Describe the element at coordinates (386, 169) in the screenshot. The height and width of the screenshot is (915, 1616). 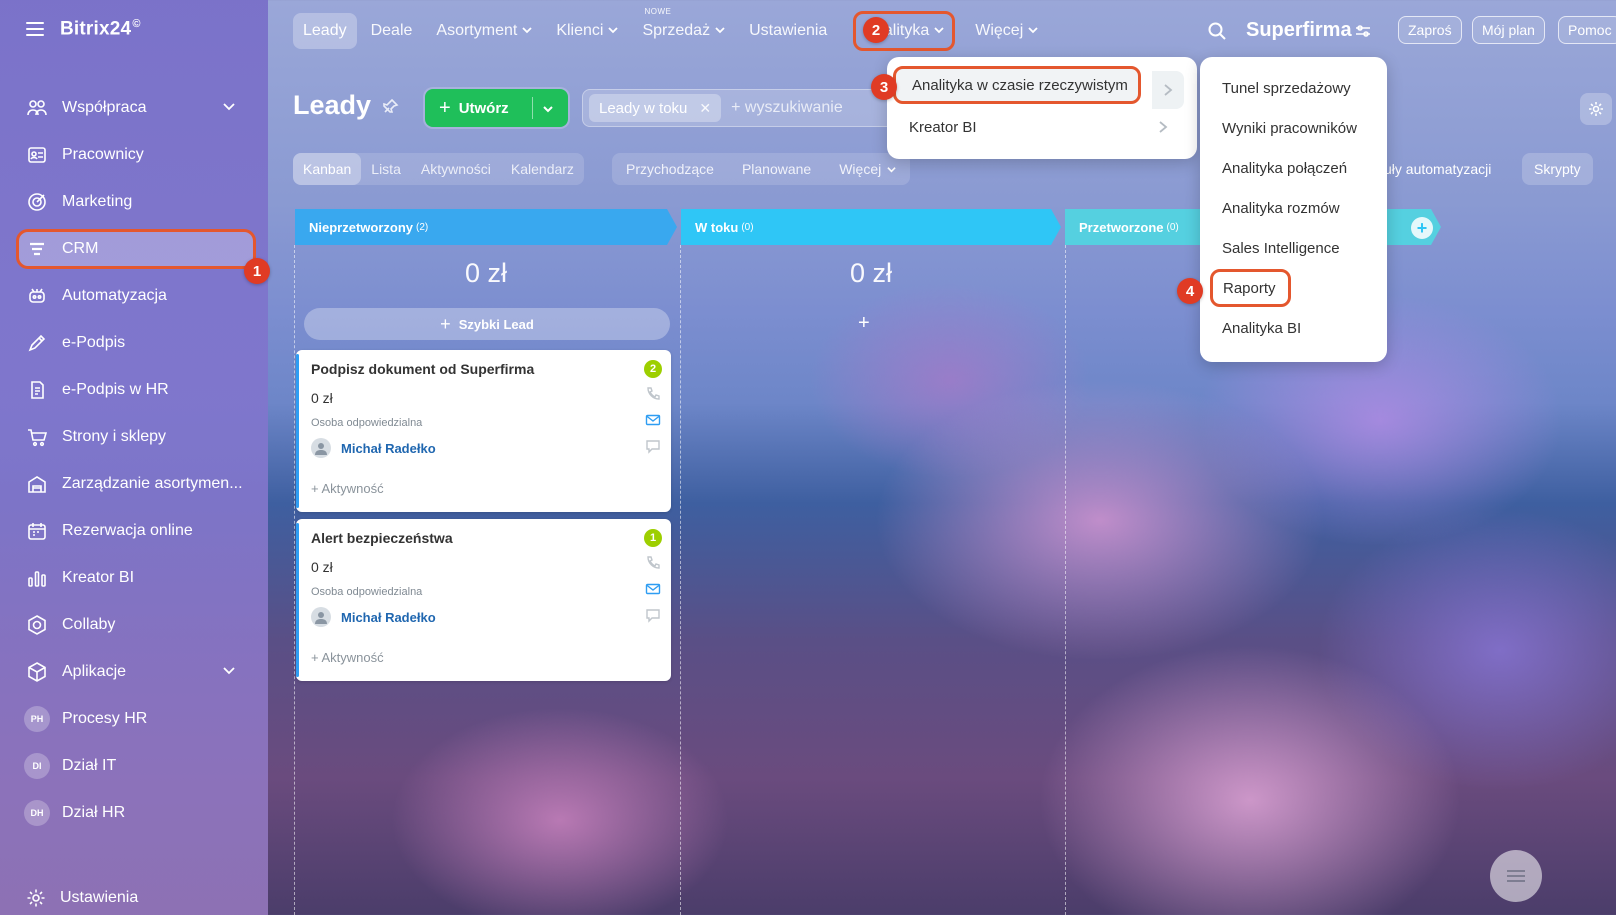
I see `tab-lista: Lista` at that location.